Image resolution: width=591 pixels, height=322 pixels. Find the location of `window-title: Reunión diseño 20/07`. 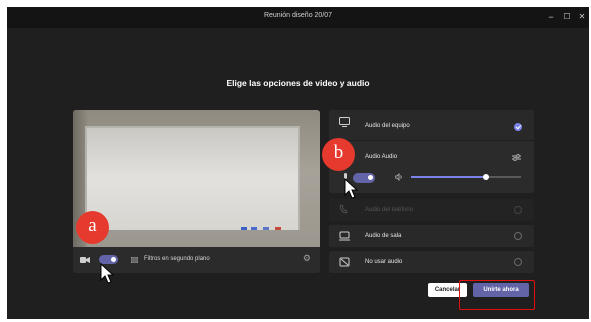

window-title: Reunión diseño 20/07 is located at coordinates (298, 15).